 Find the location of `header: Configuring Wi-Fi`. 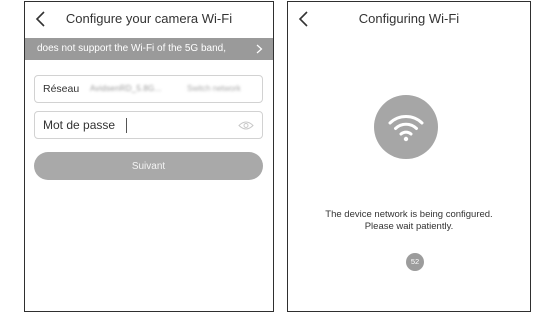

header: Configuring Wi-Fi is located at coordinates (409, 20).